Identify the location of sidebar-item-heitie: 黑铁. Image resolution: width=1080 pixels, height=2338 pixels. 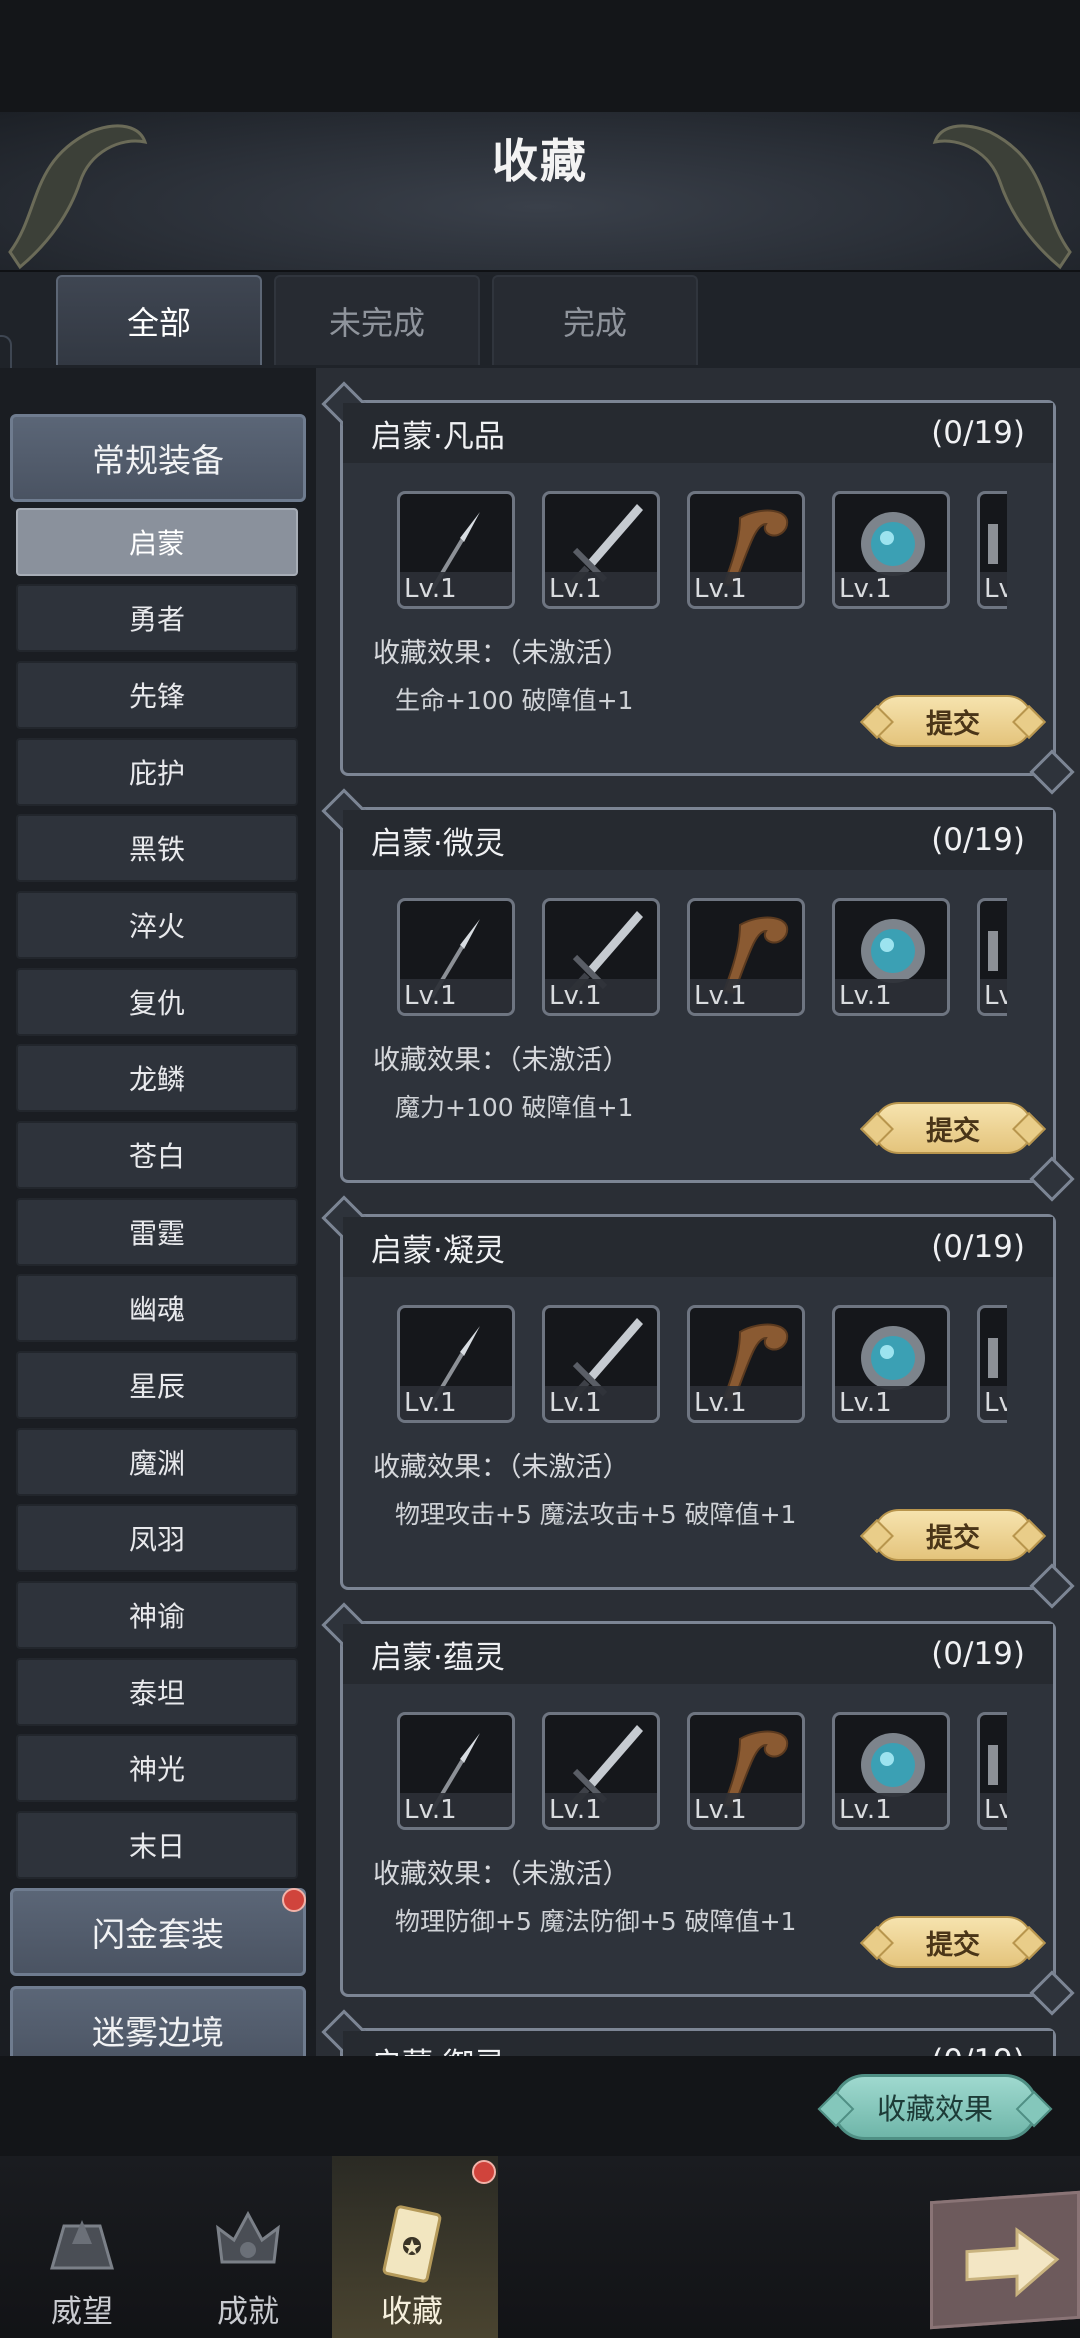
(157, 848).